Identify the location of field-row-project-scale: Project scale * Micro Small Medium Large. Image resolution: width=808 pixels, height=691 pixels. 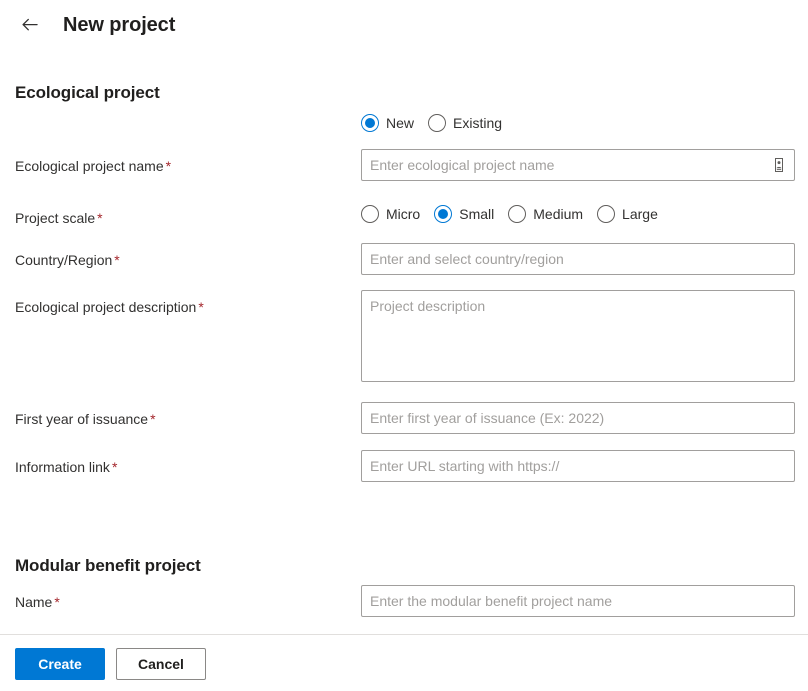
(404, 214).